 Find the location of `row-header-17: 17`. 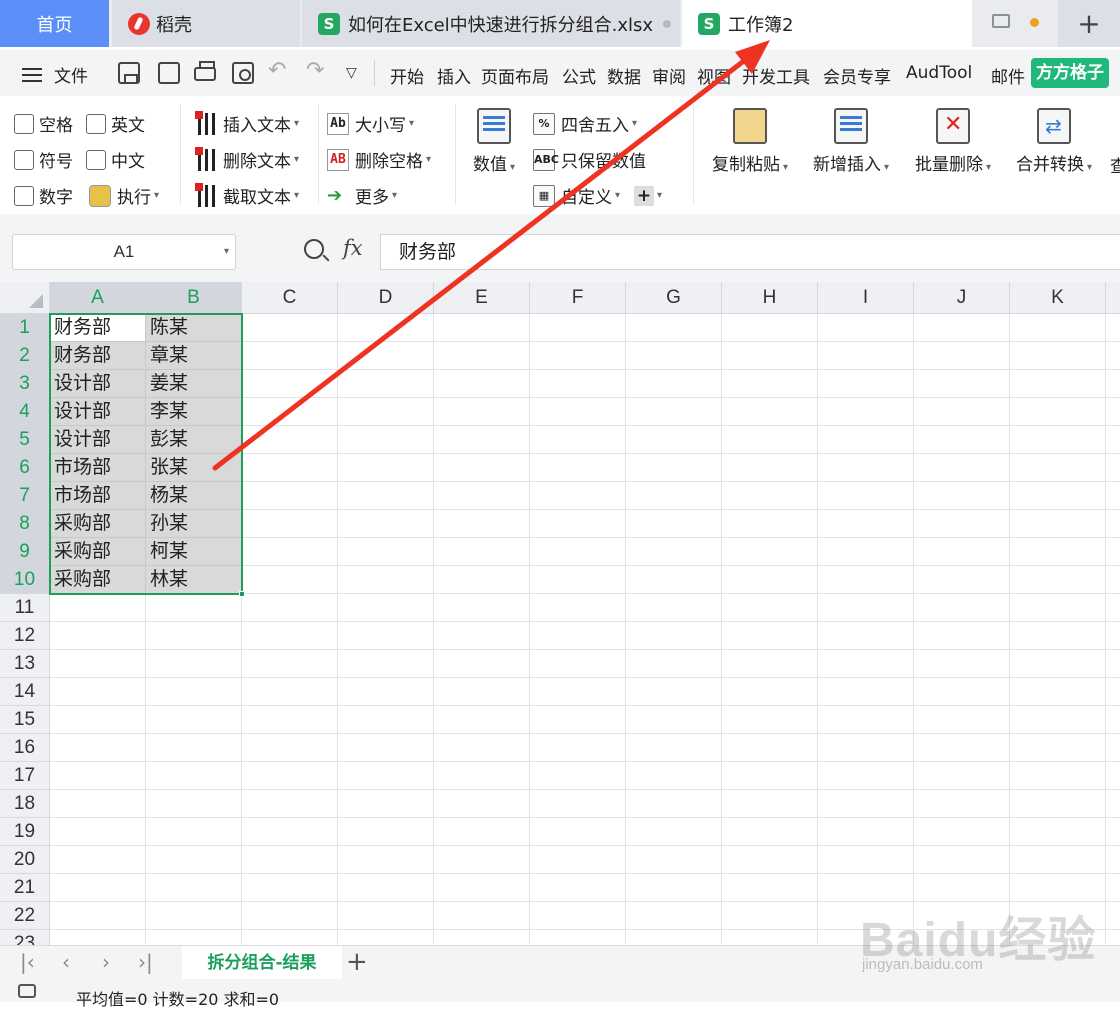

row-header-17: 17 is located at coordinates (25, 776).